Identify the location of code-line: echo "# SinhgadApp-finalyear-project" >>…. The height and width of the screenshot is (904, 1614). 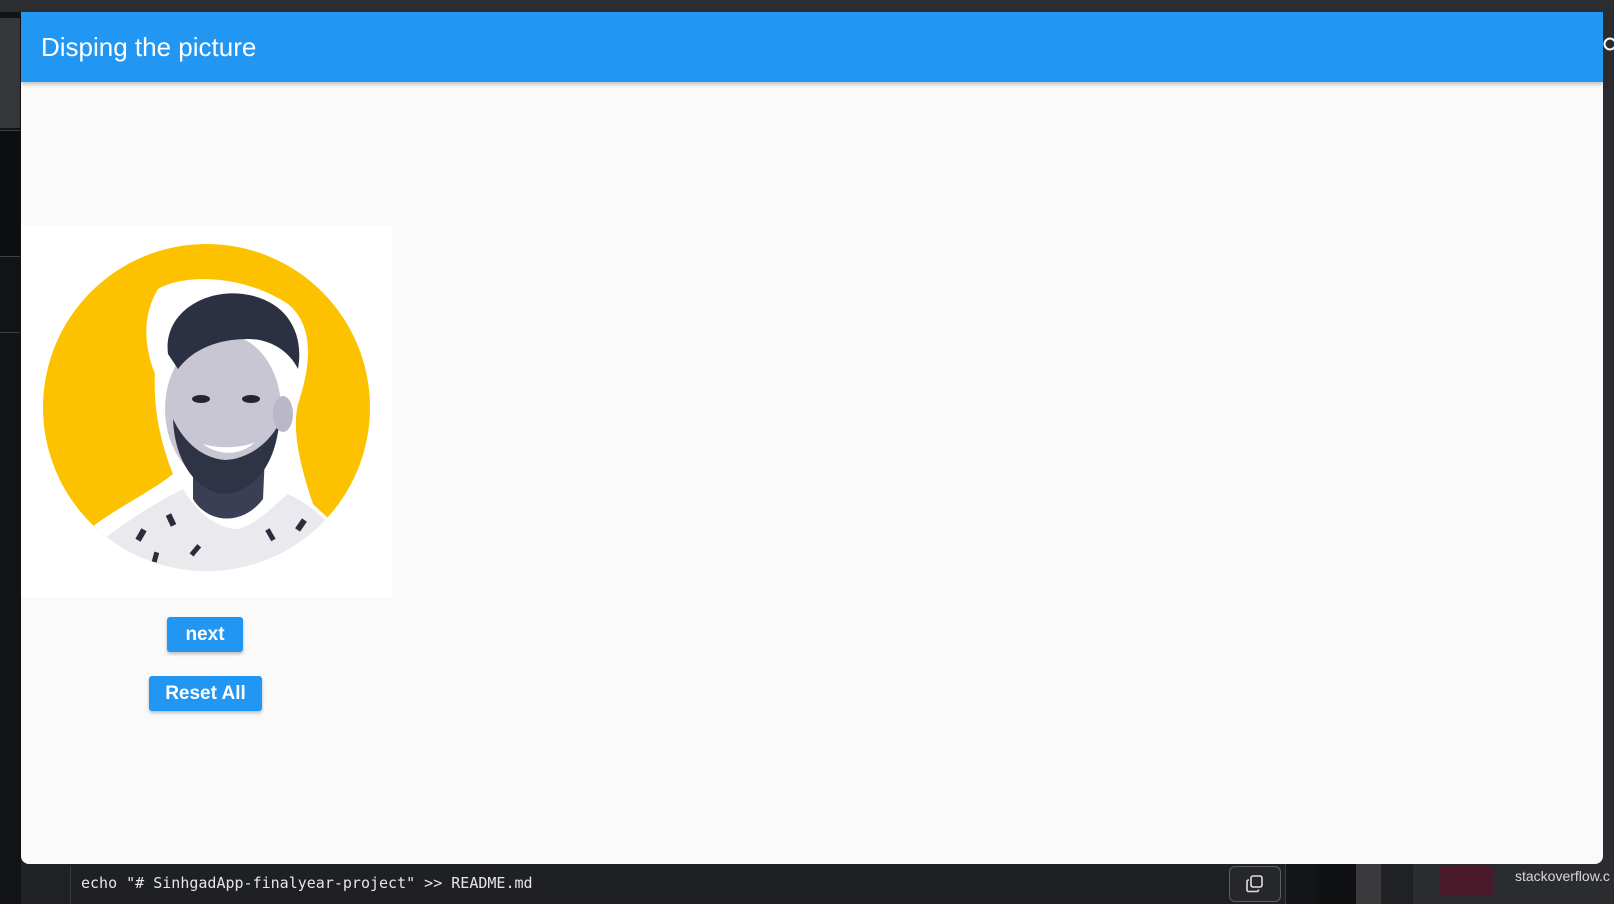
(307, 883).